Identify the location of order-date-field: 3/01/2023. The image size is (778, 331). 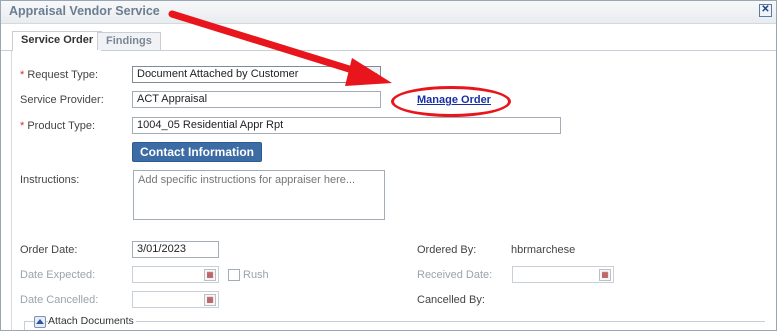
(175, 249).